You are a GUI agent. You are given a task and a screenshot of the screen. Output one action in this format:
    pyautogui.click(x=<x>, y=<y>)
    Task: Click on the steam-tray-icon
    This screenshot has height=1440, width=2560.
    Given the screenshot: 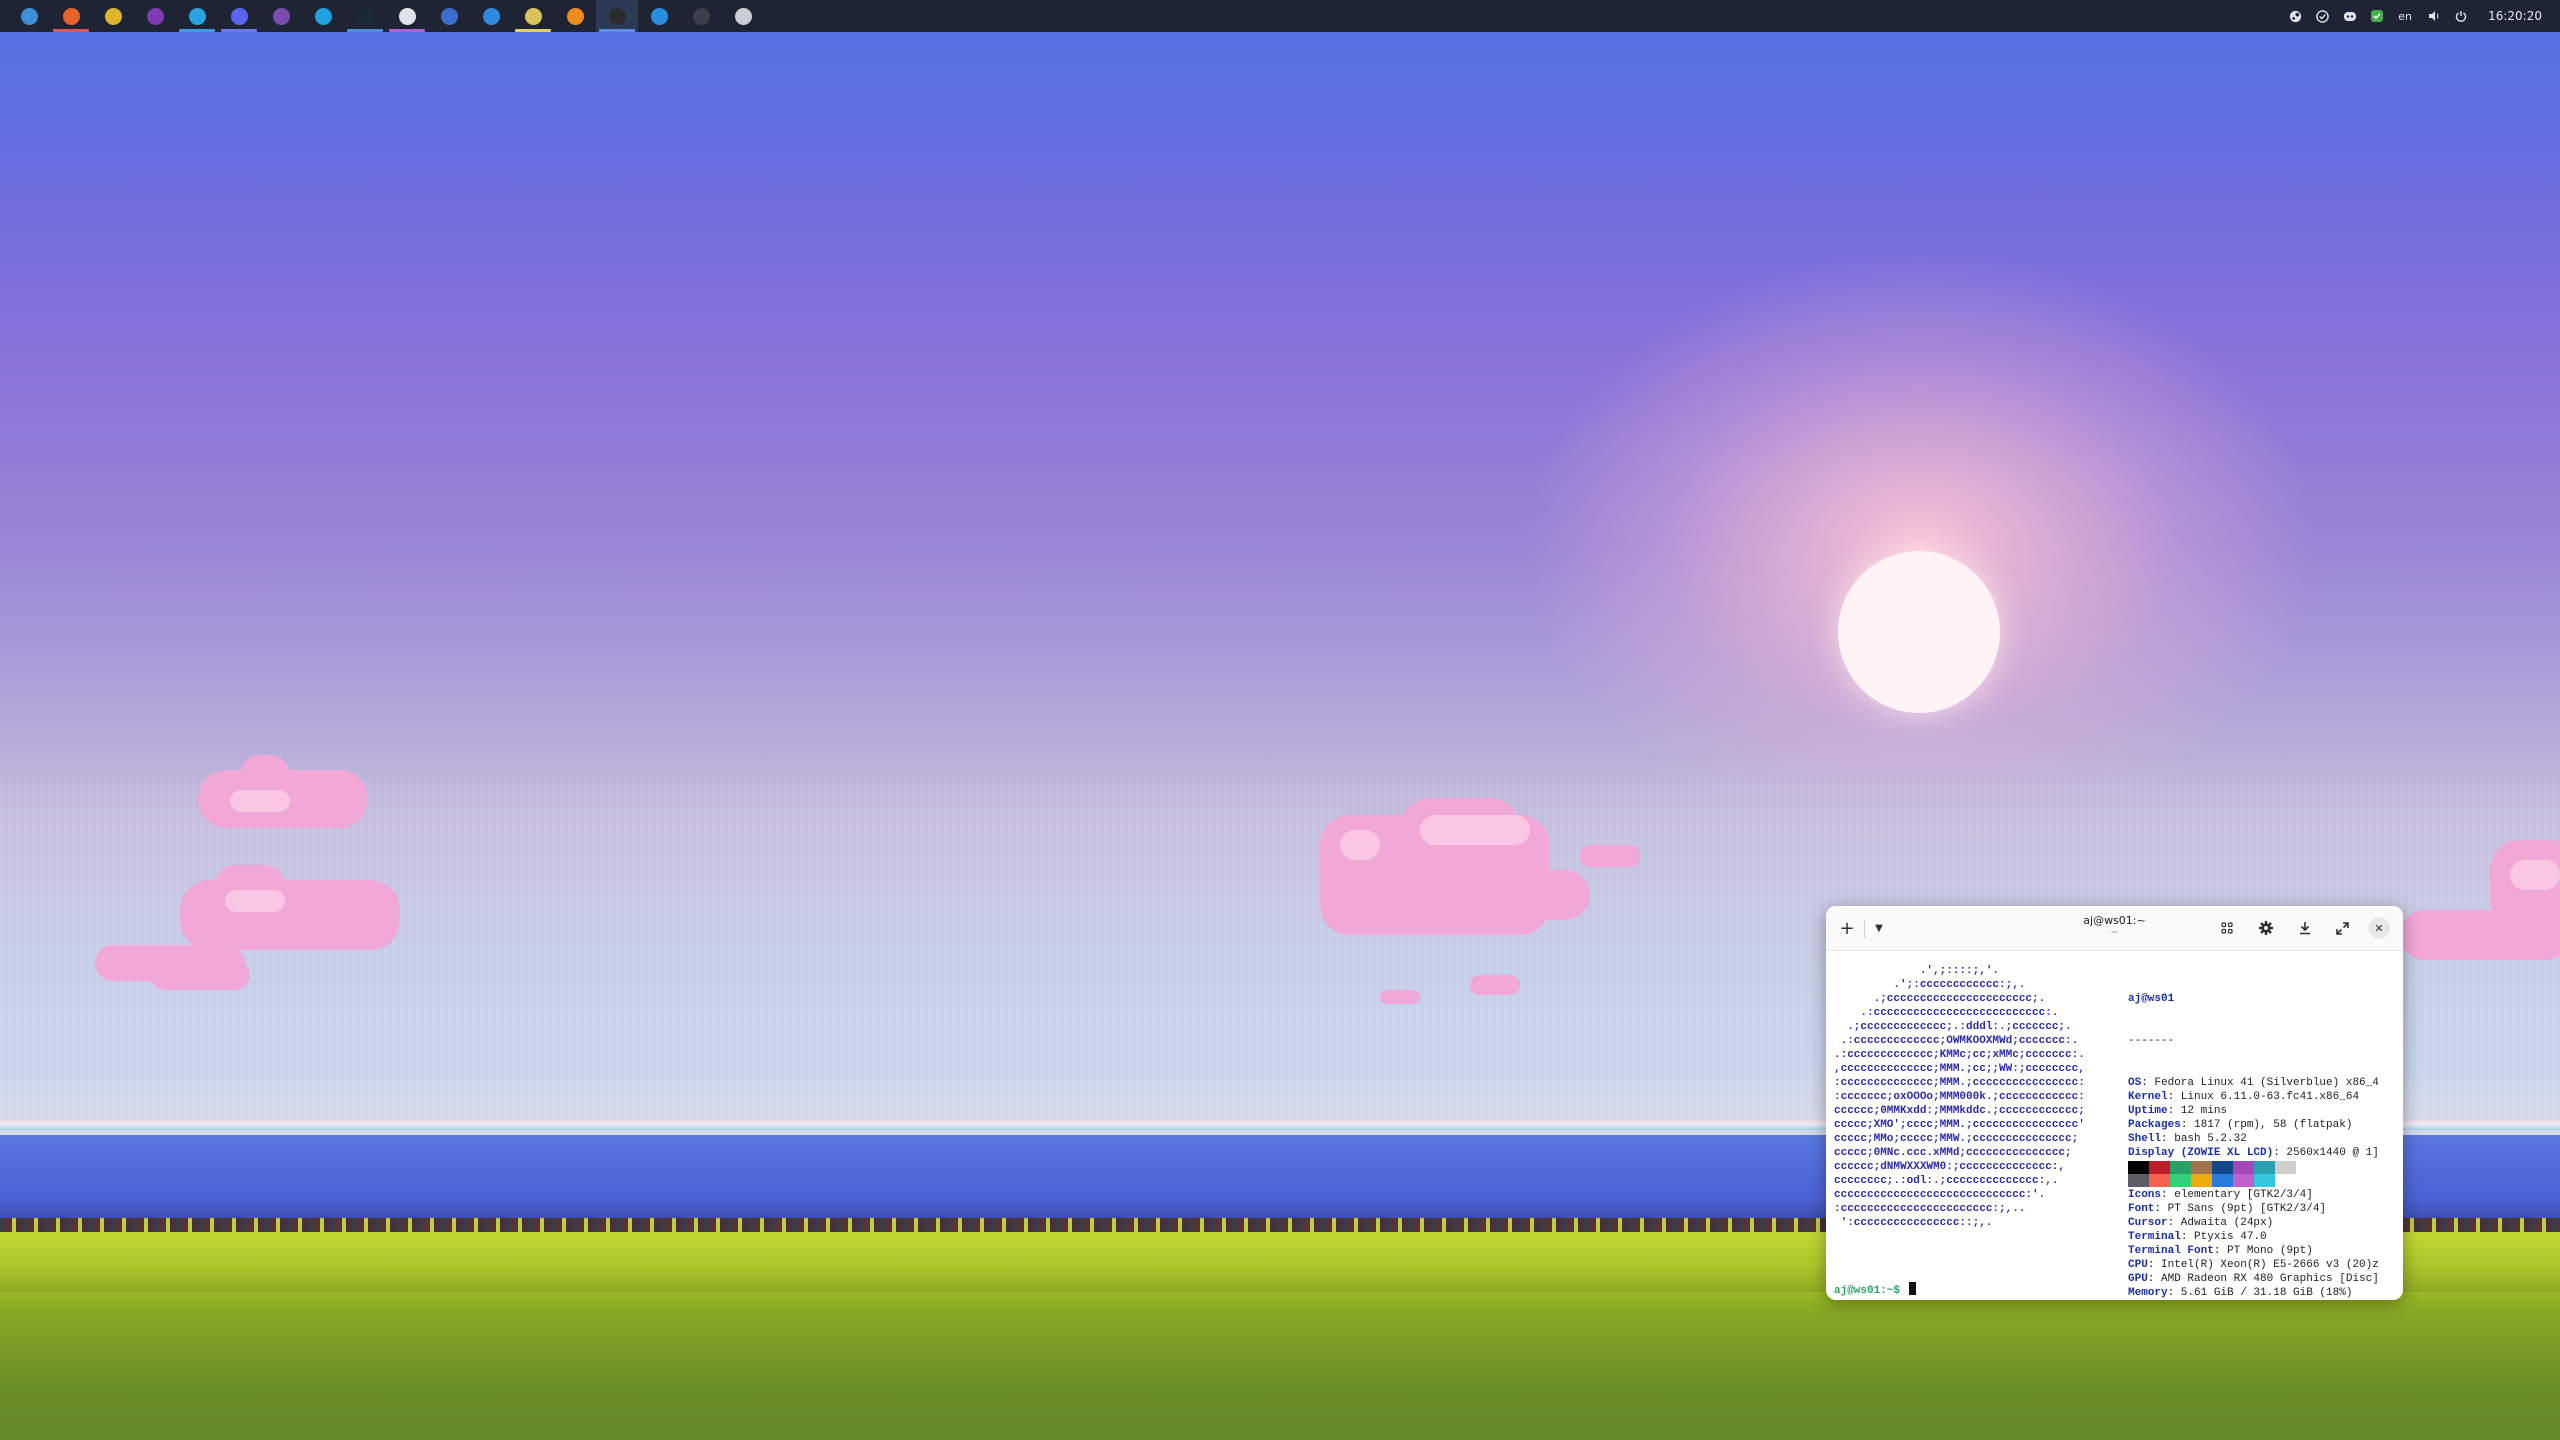 What is the action you would take?
    pyautogui.click(x=2295, y=16)
    